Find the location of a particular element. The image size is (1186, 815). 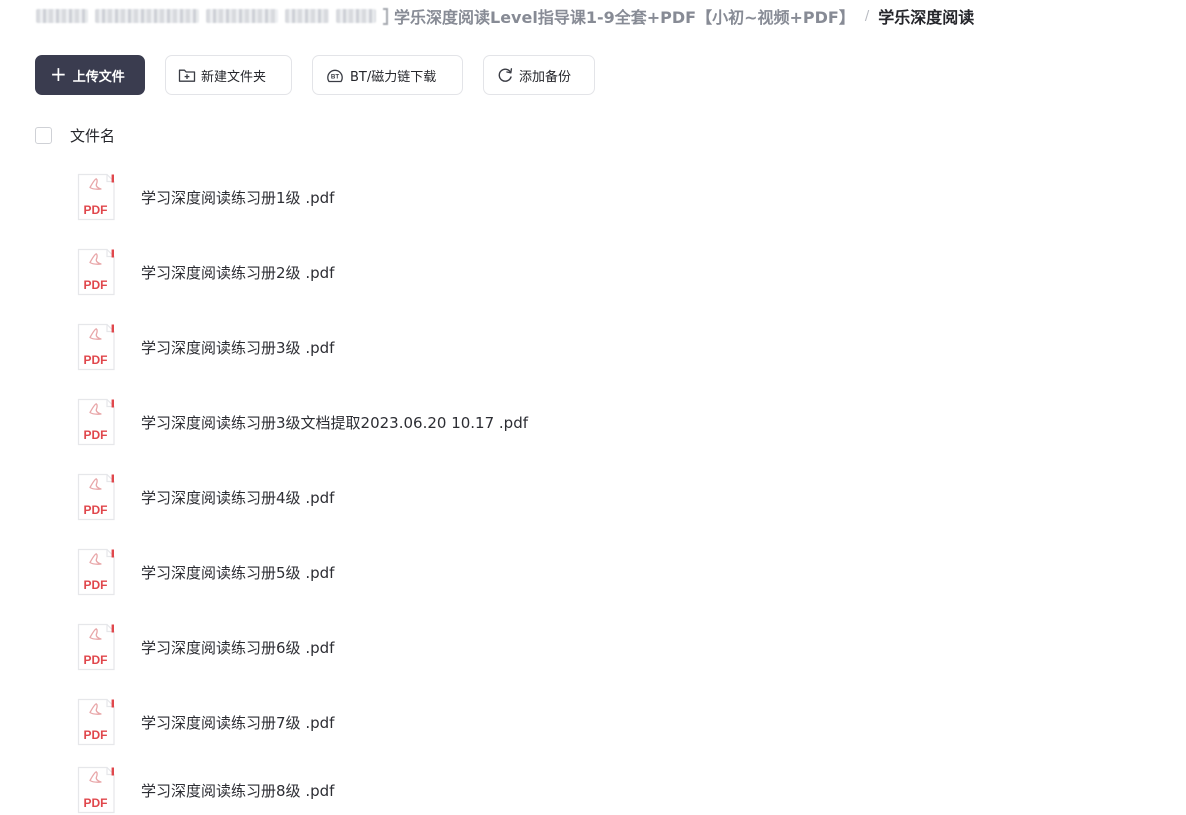

file-row: PDF 学习深度阅读练习册7级 .pdf is located at coordinates (205, 722).